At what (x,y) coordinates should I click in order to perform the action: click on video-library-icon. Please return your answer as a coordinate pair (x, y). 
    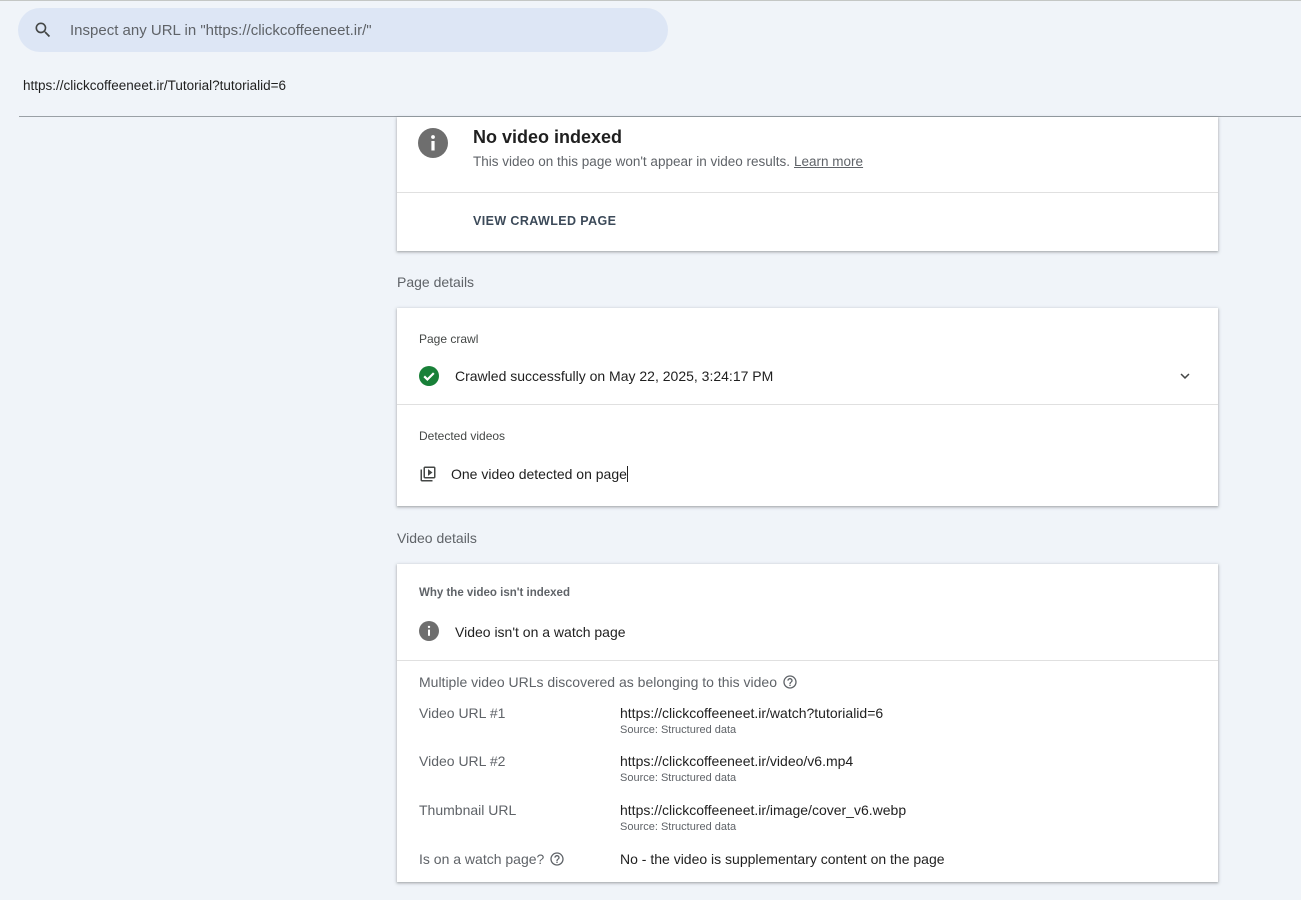
    Looking at the image, I should click on (429, 475).